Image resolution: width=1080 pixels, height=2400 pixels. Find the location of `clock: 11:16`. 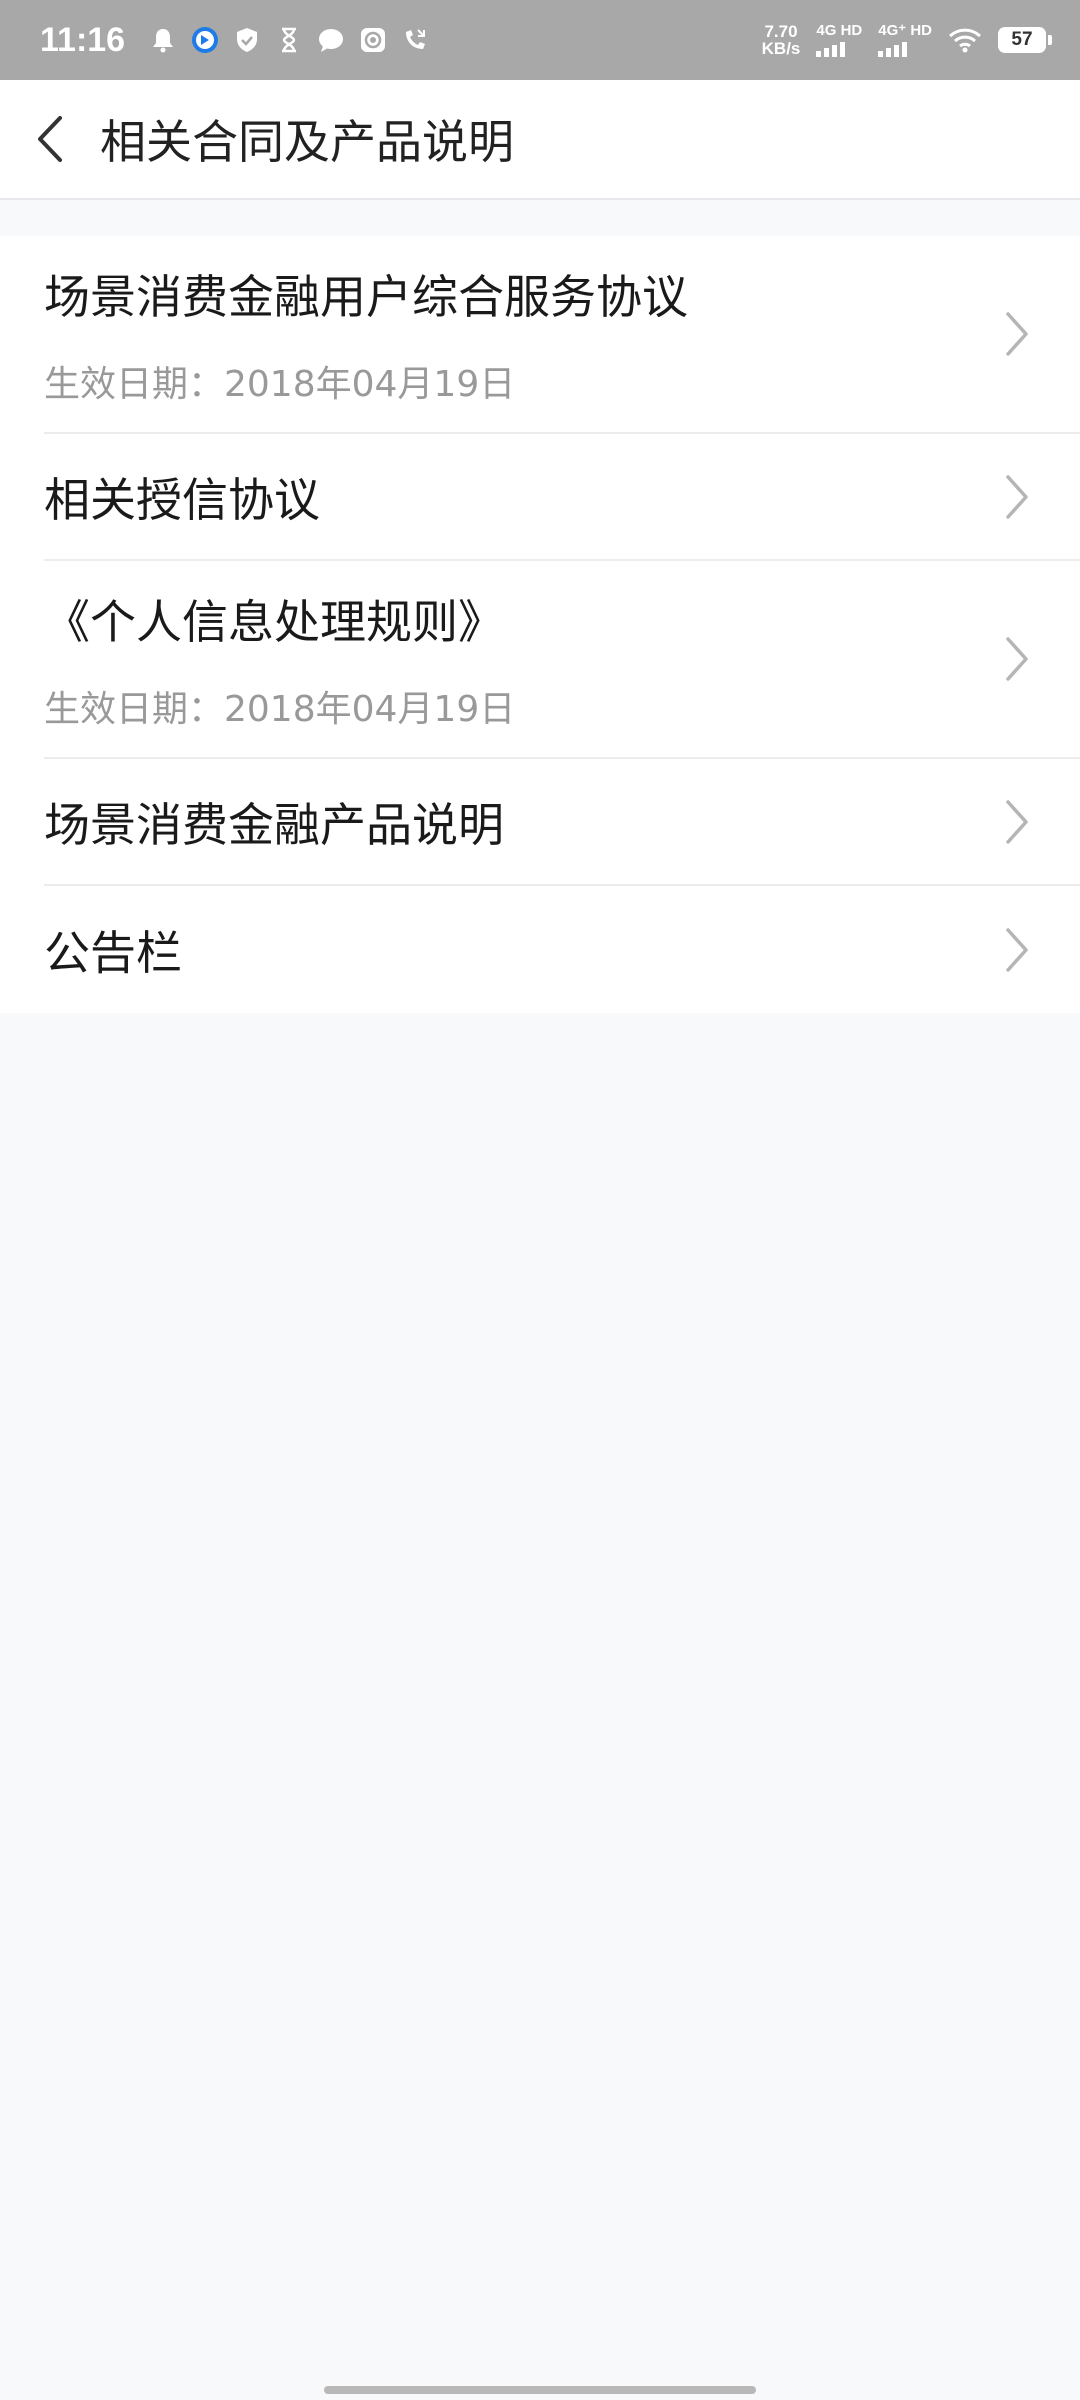

clock: 11:16 is located at coordinates (83, 39).